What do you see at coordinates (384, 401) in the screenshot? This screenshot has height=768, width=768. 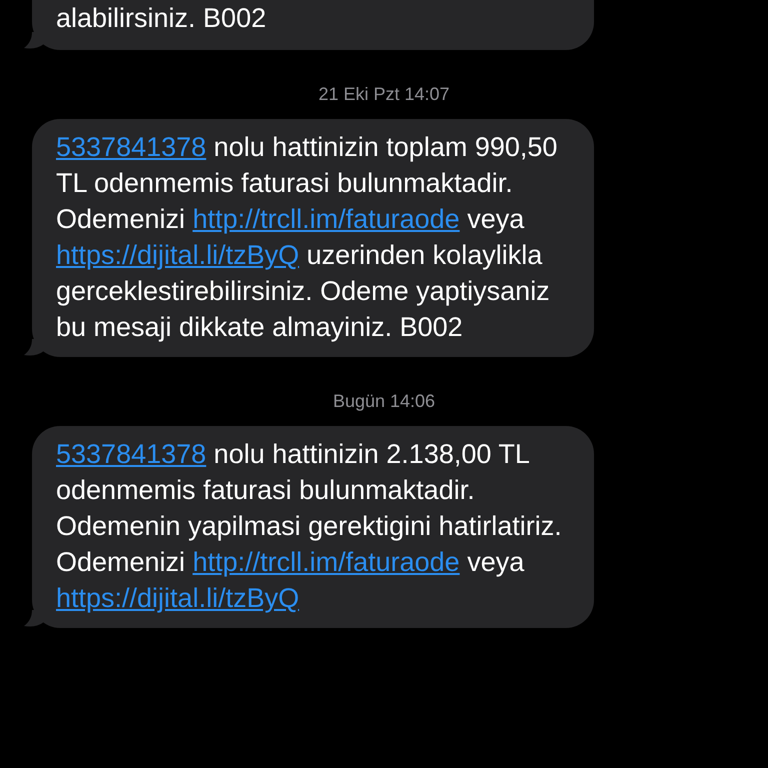 I see `message-timestamp: Bugün 14:06` at bounding box center [384, 401].